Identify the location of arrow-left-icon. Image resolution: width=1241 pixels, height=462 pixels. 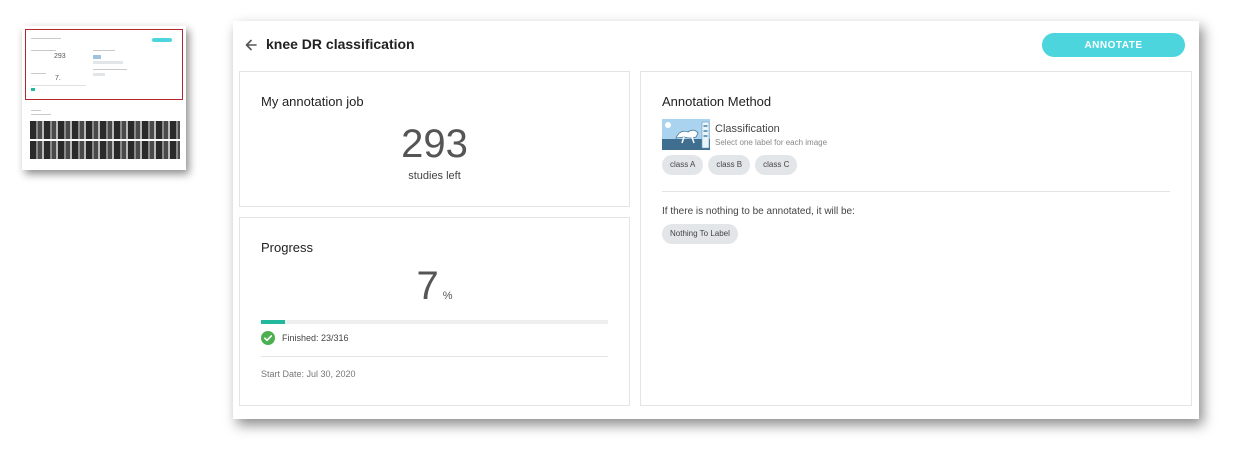
(251, 45).